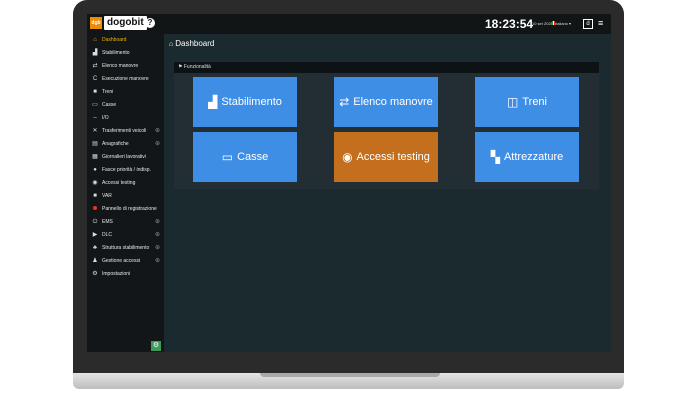  I want to click on clock: 18:23:54, so click(509, 24).